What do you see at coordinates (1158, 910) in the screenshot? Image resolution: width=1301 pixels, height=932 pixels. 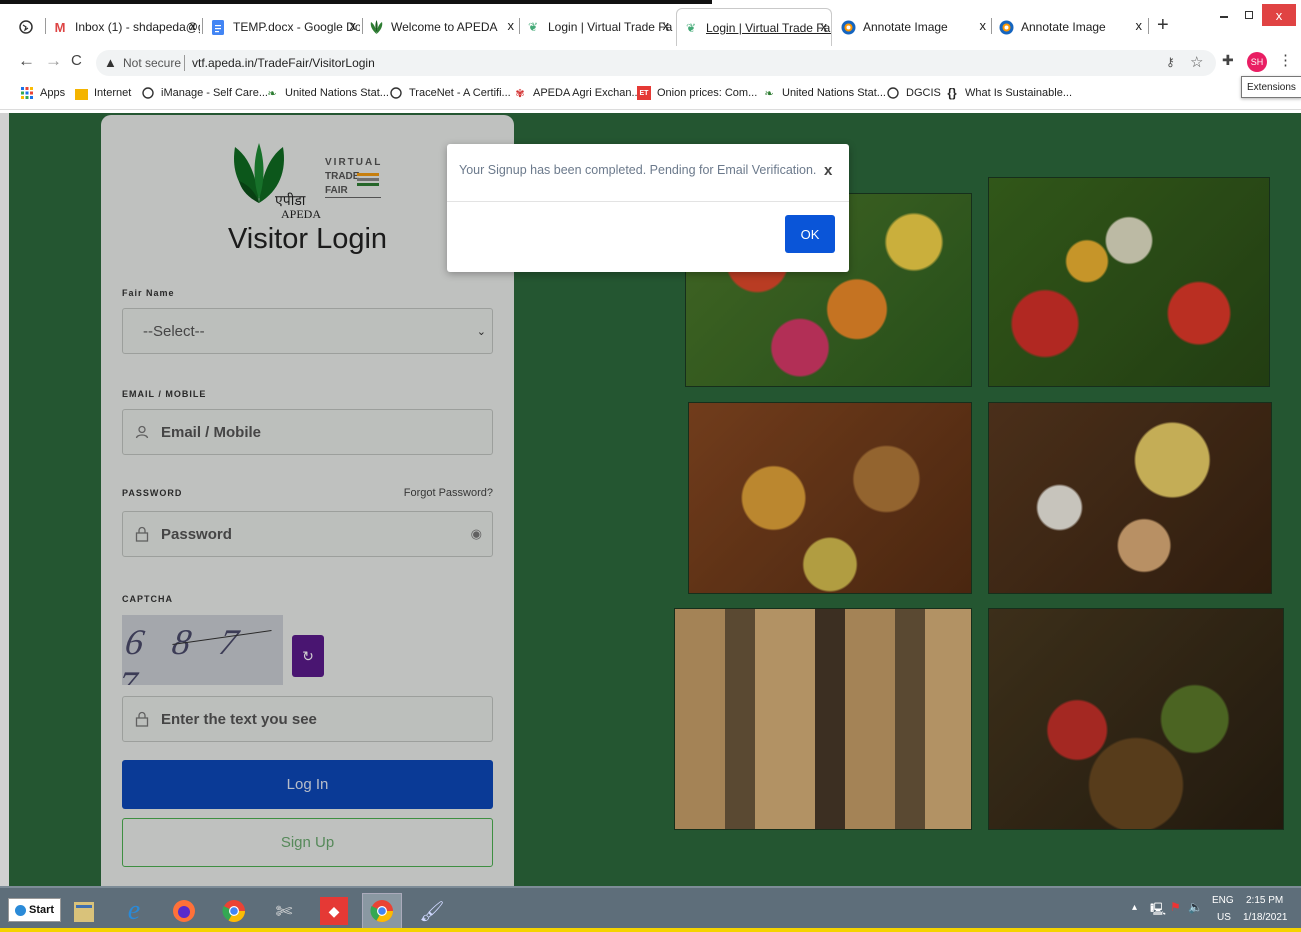 I see `network-icon: 🖳` at bounding box center [1158, 910].